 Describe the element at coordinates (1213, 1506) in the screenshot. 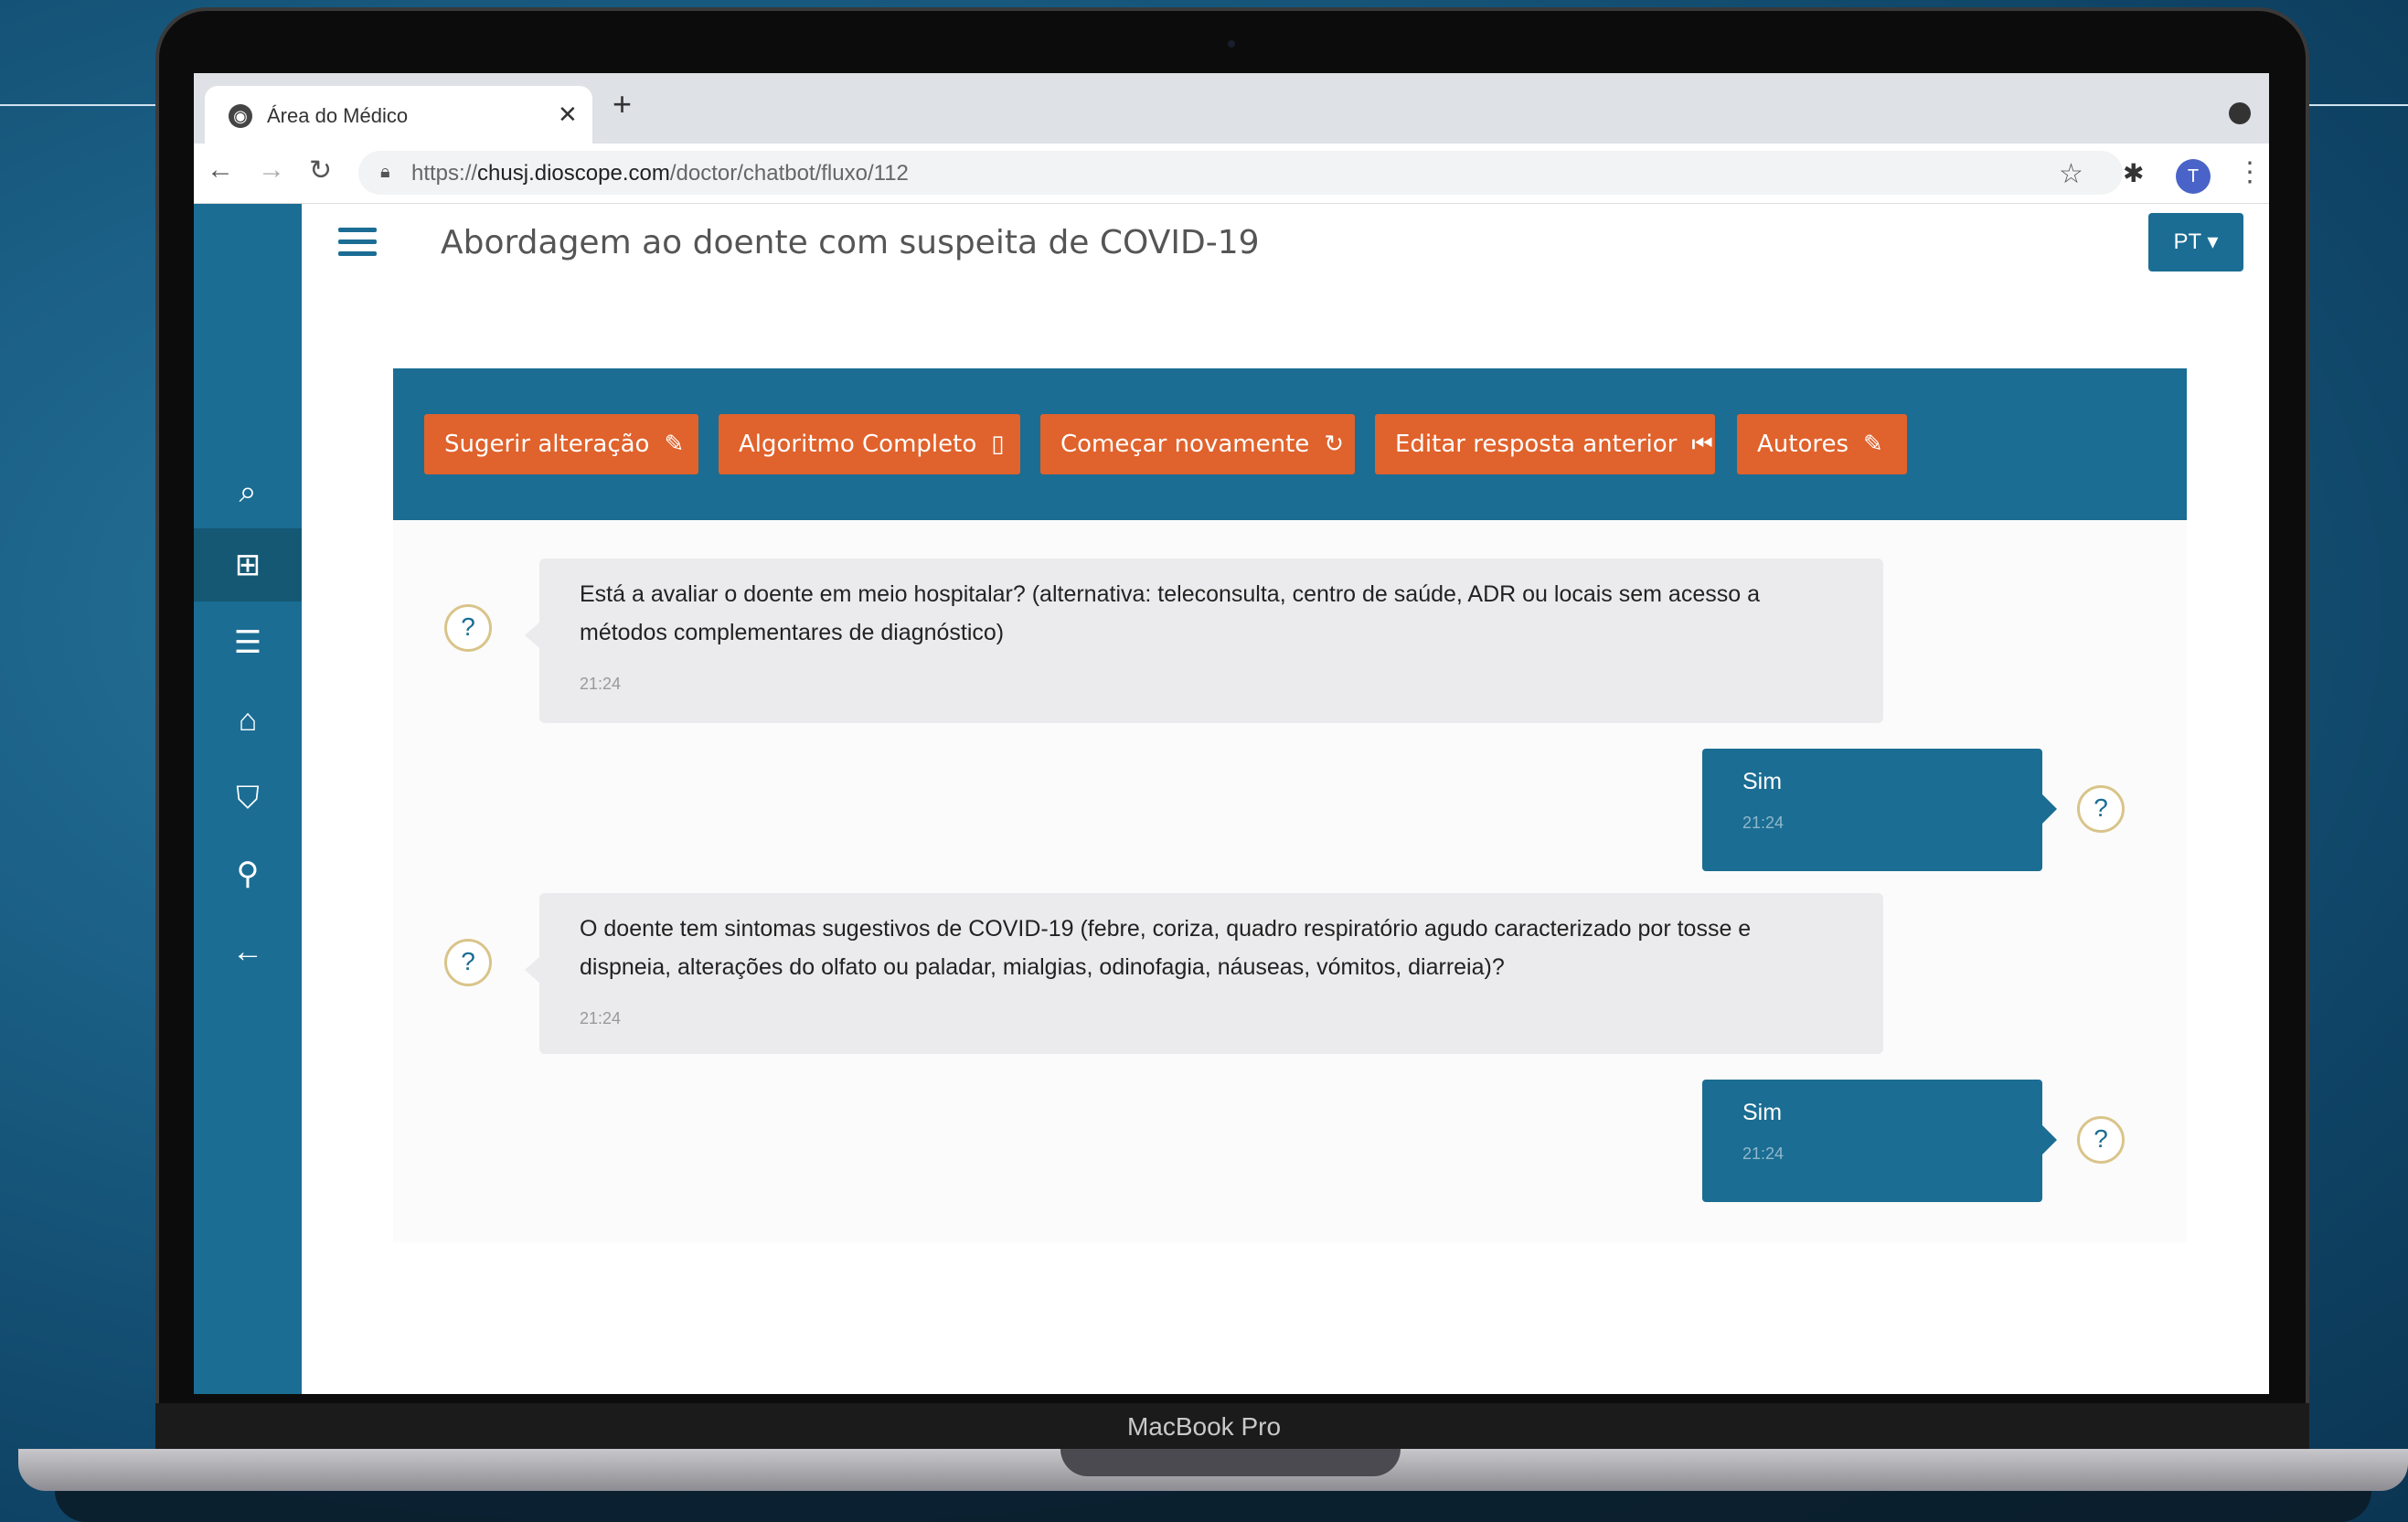

I see `laptop-shadow` at that location.